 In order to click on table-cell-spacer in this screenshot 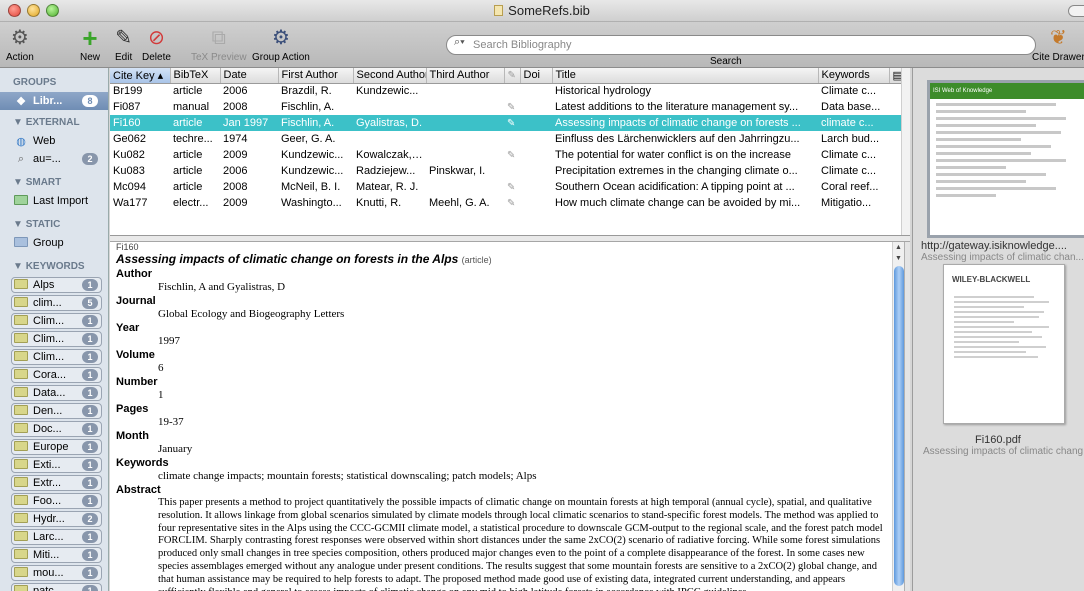, I will do `click(895, 139)`.